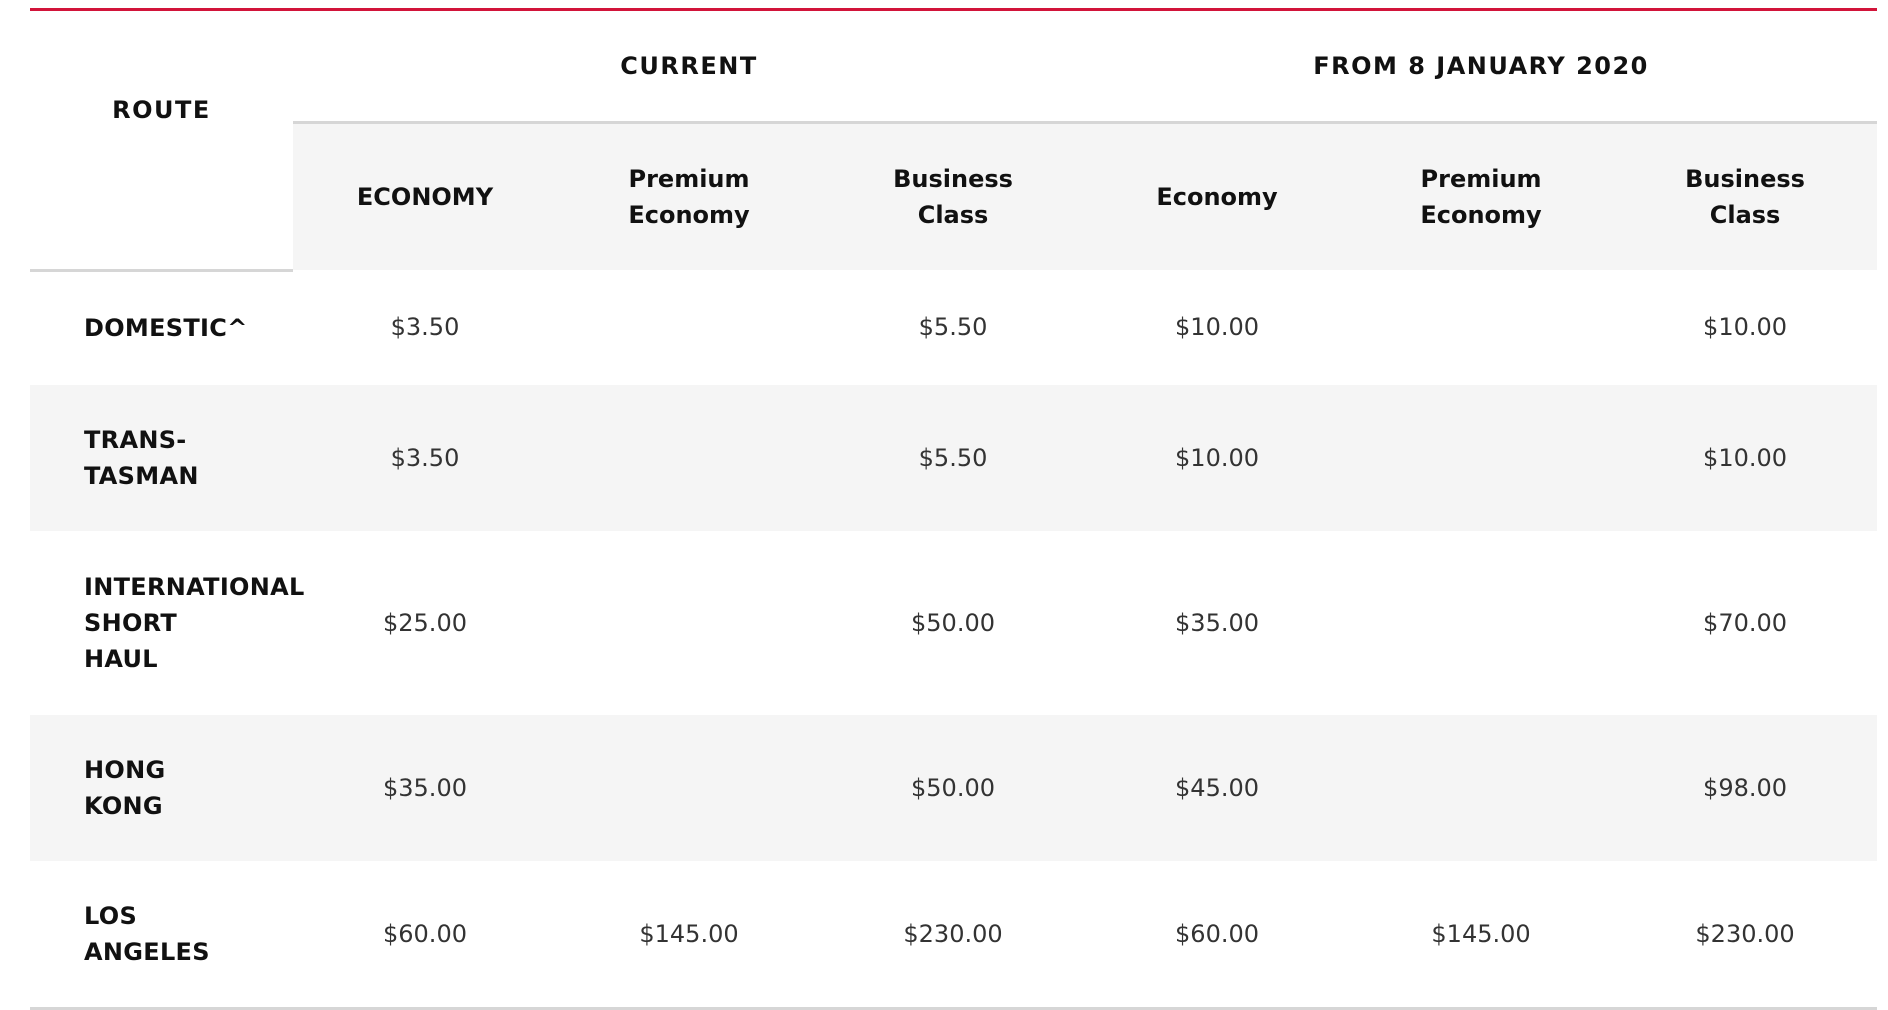 This screenshot has height=1010, width=1888. What do you see at coordinates (125, 769) in the screenshot?
I see `route-name-line: HONG` at bounding box center [125, 769].